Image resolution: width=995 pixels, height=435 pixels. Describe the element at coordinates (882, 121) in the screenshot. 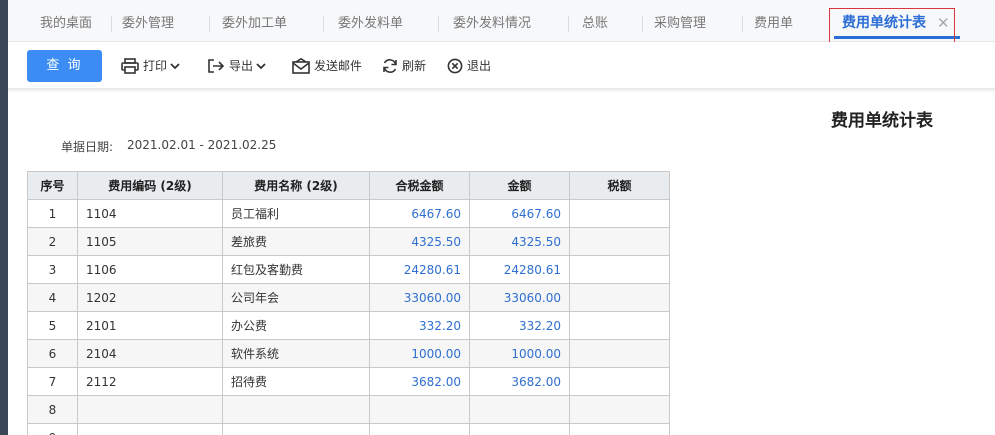

I see `report-title: 费用单统计表` at that location.